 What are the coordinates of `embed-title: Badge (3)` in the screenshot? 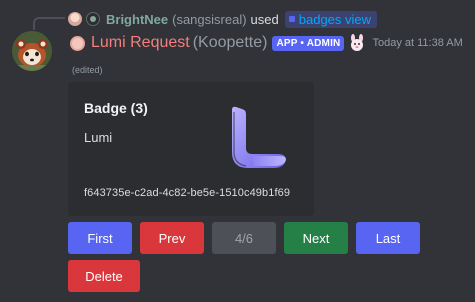 It's located at (116, 108).